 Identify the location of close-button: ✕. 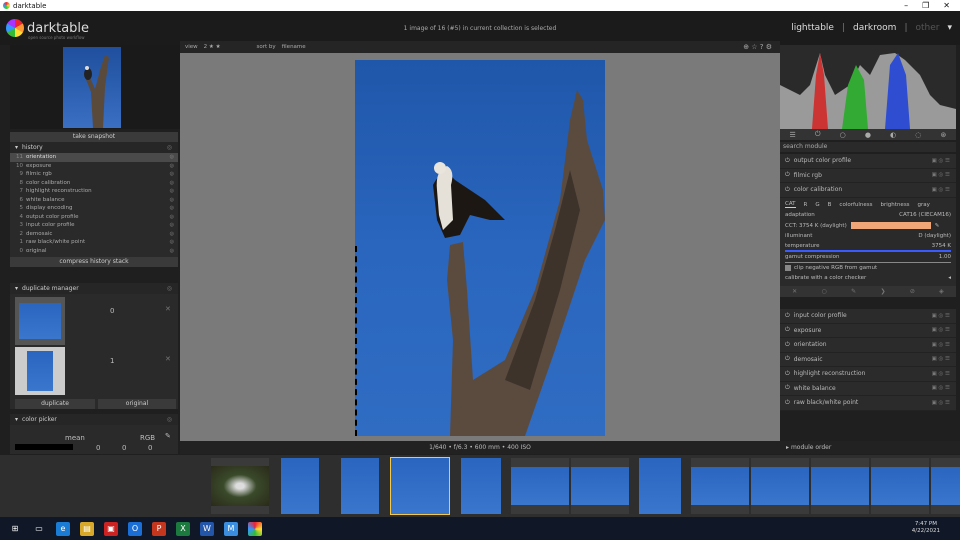
(946, 5).